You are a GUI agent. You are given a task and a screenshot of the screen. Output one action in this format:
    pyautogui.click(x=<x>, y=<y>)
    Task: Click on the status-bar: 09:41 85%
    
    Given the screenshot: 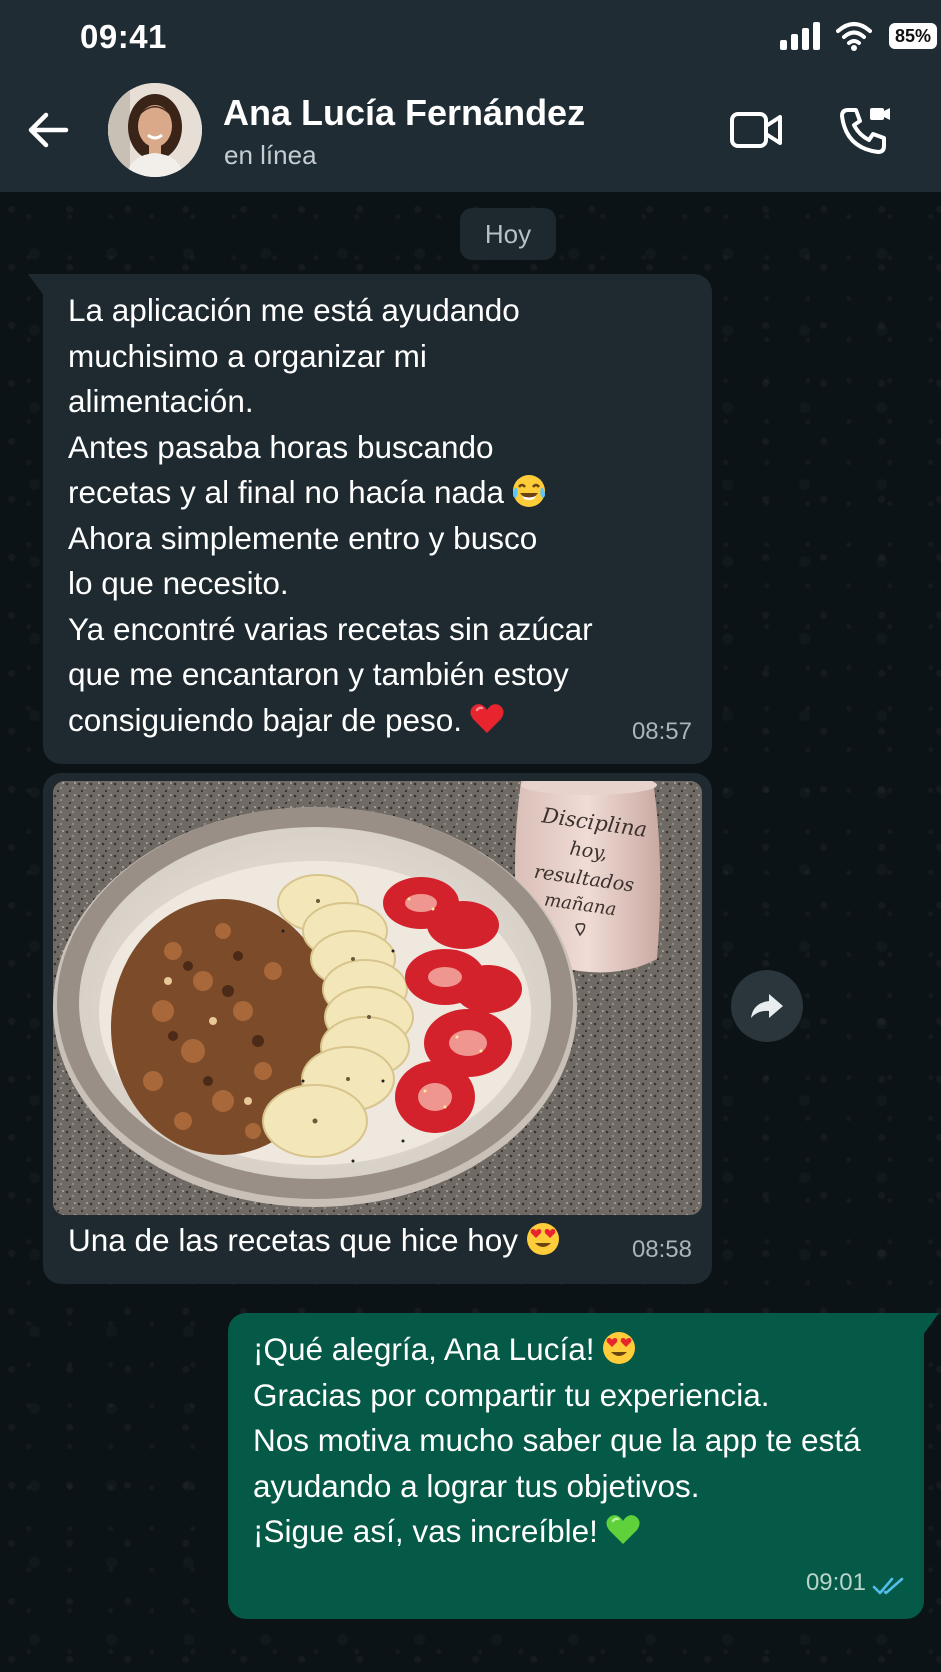 What is the action you would take?
    pyautogui.click(x=470, y=39)
    